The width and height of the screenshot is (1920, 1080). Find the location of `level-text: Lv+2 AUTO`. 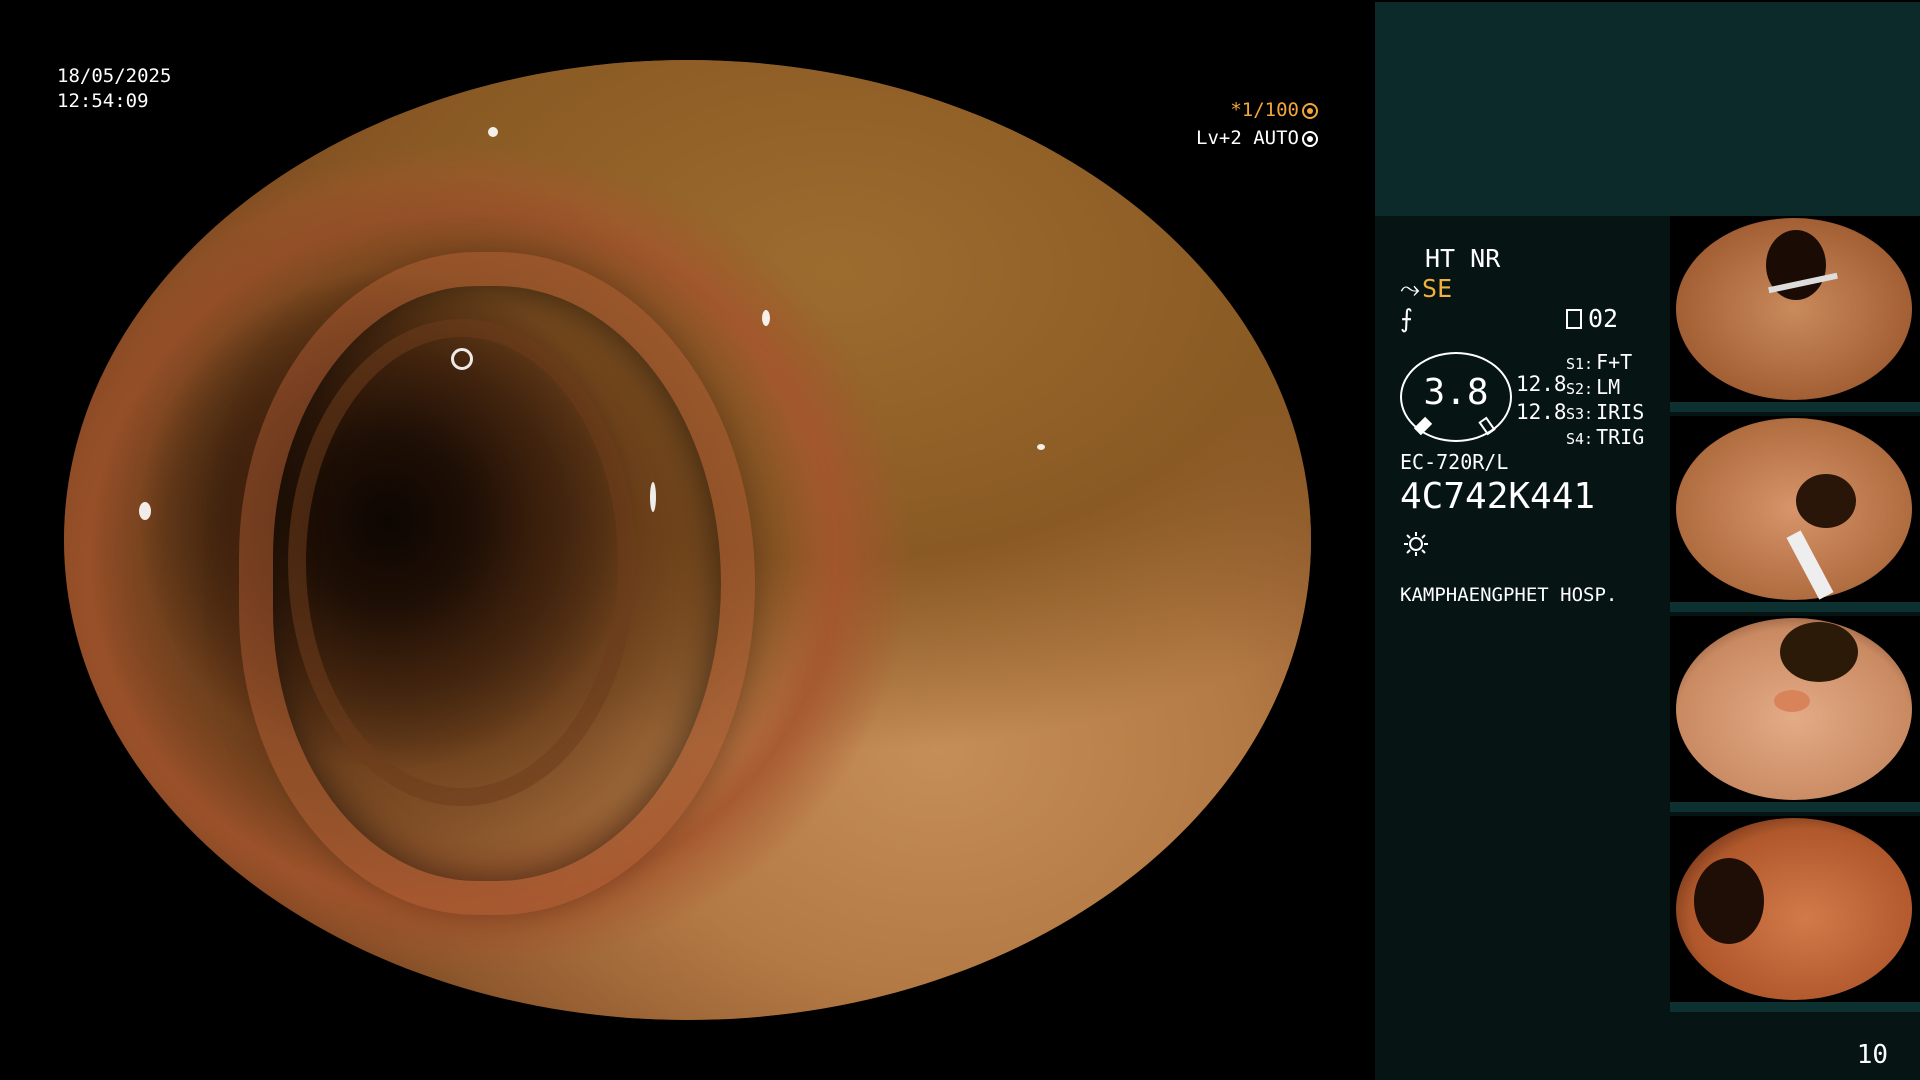

level-text: Lv+2 AUTO is located at coordinates (1247, 138).